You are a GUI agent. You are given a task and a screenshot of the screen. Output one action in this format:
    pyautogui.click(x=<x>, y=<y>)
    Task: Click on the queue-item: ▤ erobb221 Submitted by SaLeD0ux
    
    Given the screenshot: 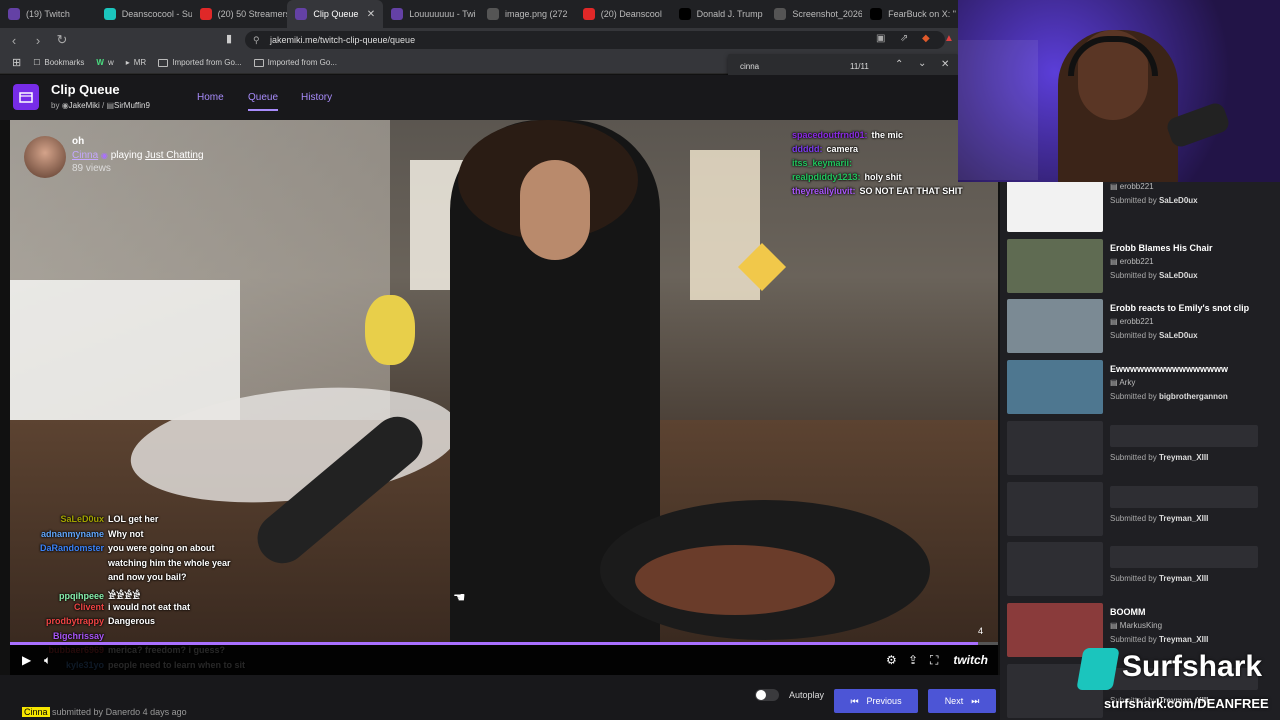 What is the action you would take?
    pyautogui.click(x=1142, y=206)
    